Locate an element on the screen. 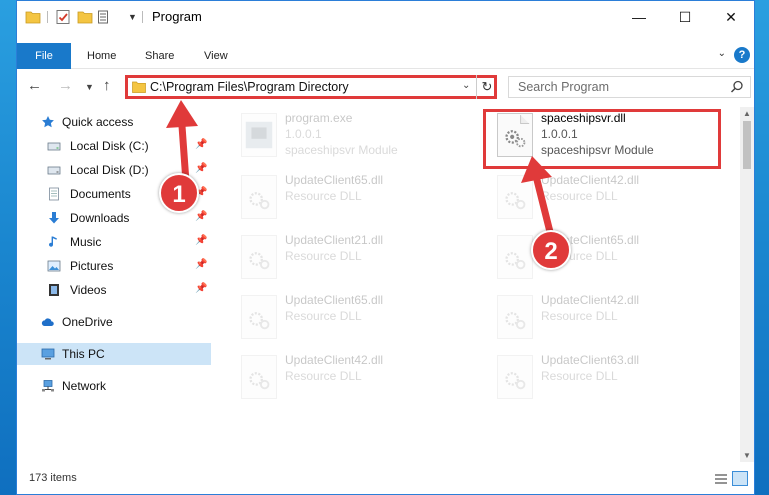 The height and width of the screenshot is (495, 769). title-separator is located at coordinates (142, 17).